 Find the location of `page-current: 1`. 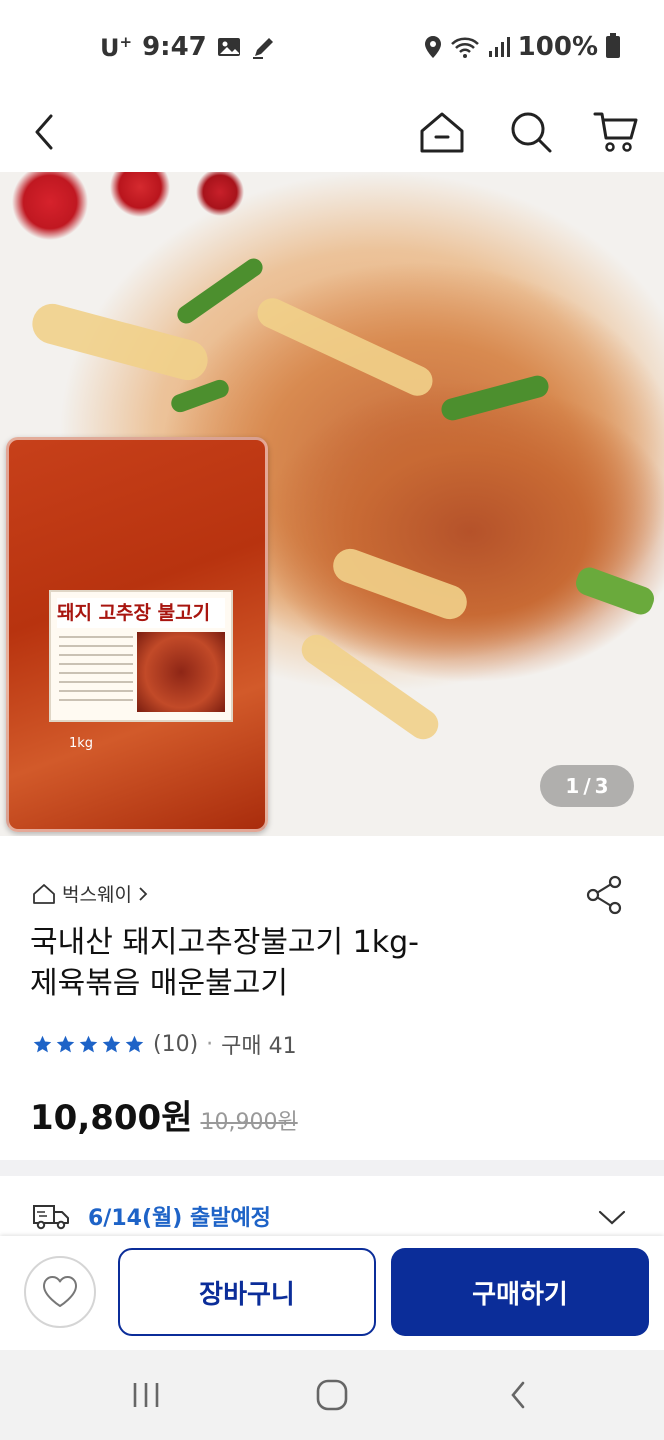

page-current: 1 is located at coordinates (572, 786).